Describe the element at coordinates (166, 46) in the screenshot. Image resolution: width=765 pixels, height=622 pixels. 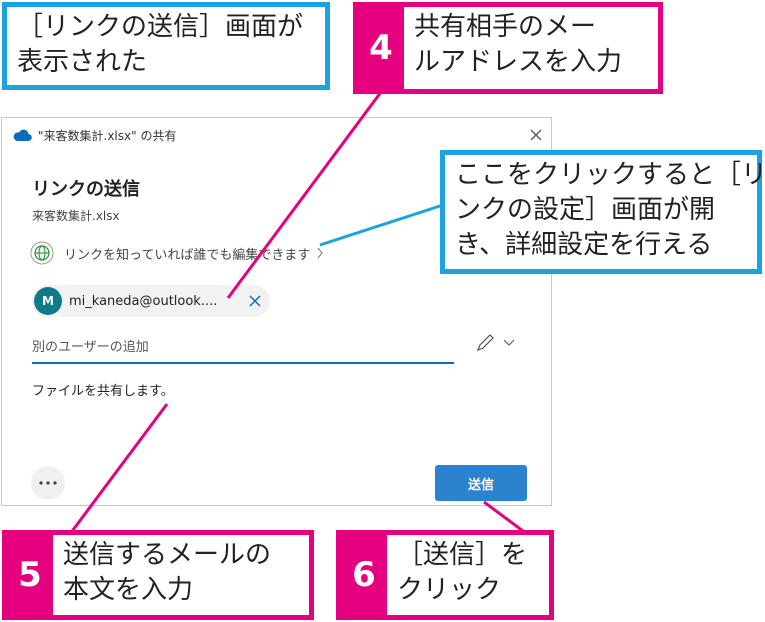
I see `callout-screen-shown: ［リンクの送信］画面が 表示された` at that location.